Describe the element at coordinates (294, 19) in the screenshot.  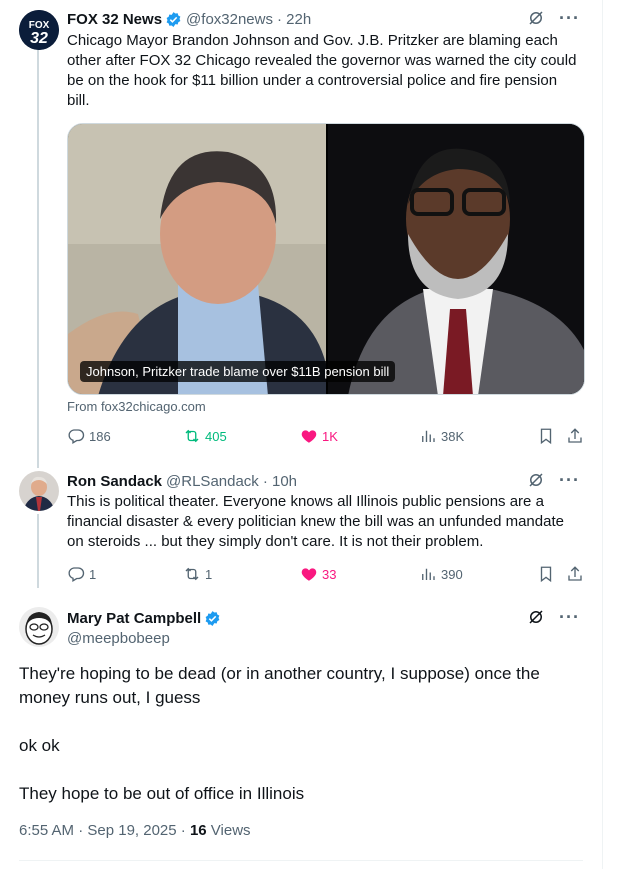
I see `timestamp: · 22h` at that location.